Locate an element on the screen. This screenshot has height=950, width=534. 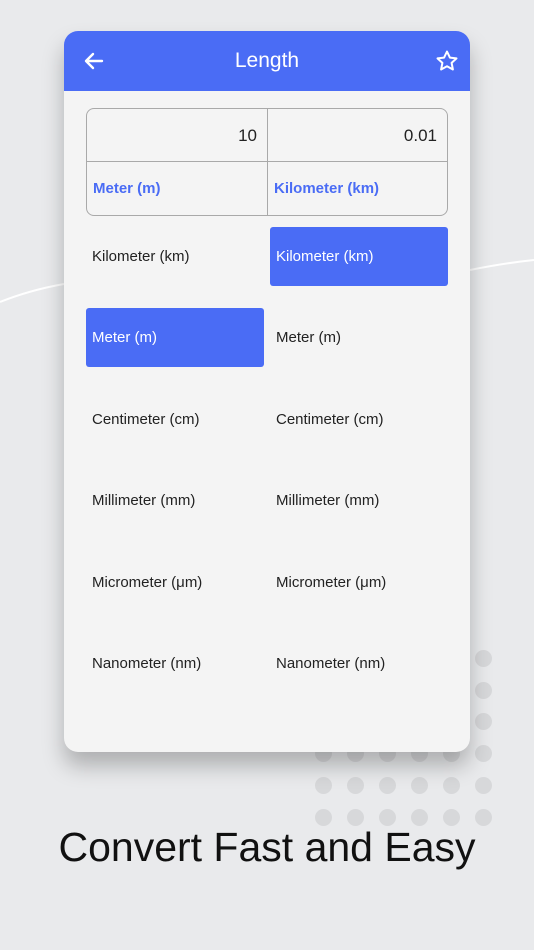
to-unit-option: Millimeter (mm) is located at coordinates (359, 500).